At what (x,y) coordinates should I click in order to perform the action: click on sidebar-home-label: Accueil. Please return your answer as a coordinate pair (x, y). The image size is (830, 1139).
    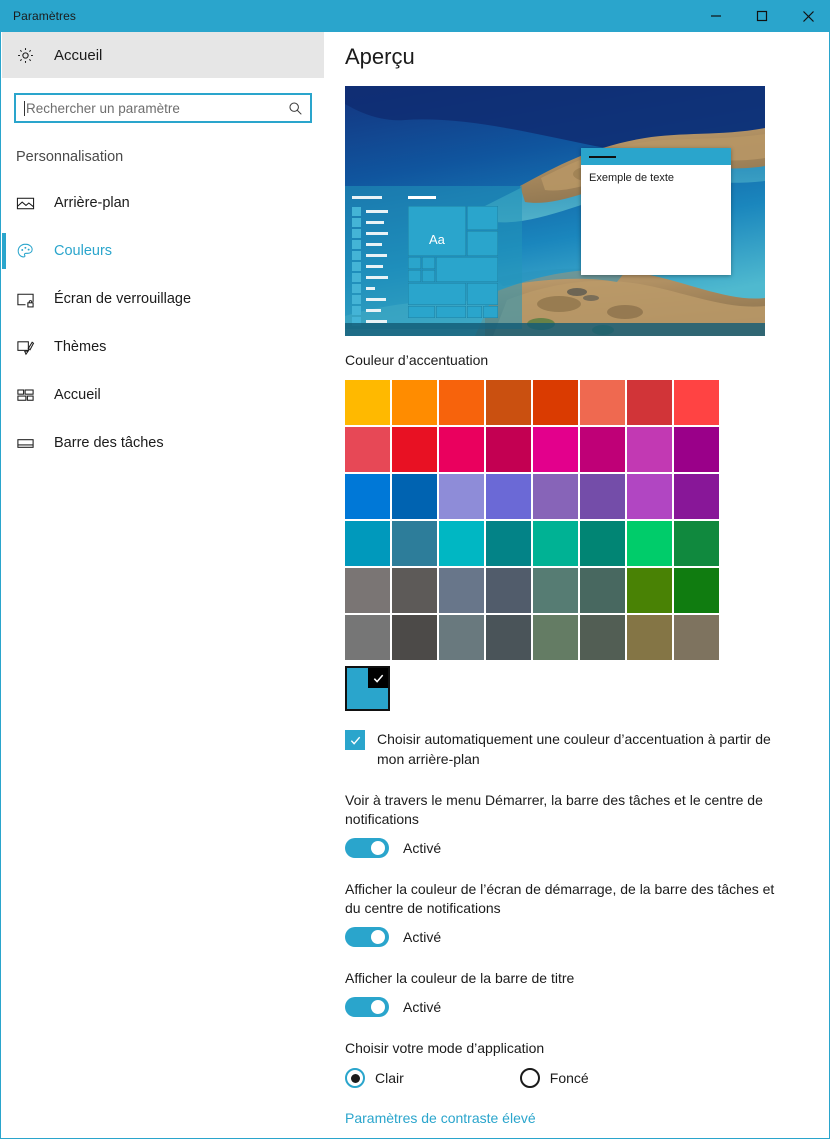
    Looking at the image, I should click on (78, 55).